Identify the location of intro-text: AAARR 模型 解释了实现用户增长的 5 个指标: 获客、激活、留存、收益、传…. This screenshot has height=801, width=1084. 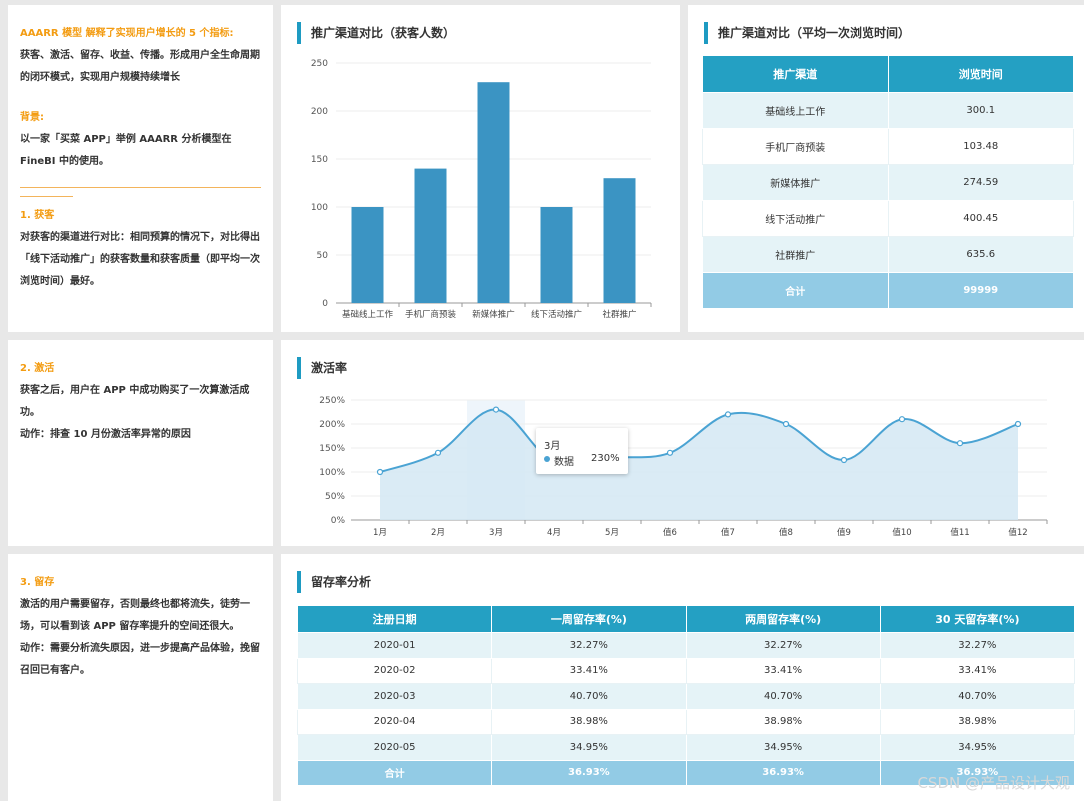
(140, 158).